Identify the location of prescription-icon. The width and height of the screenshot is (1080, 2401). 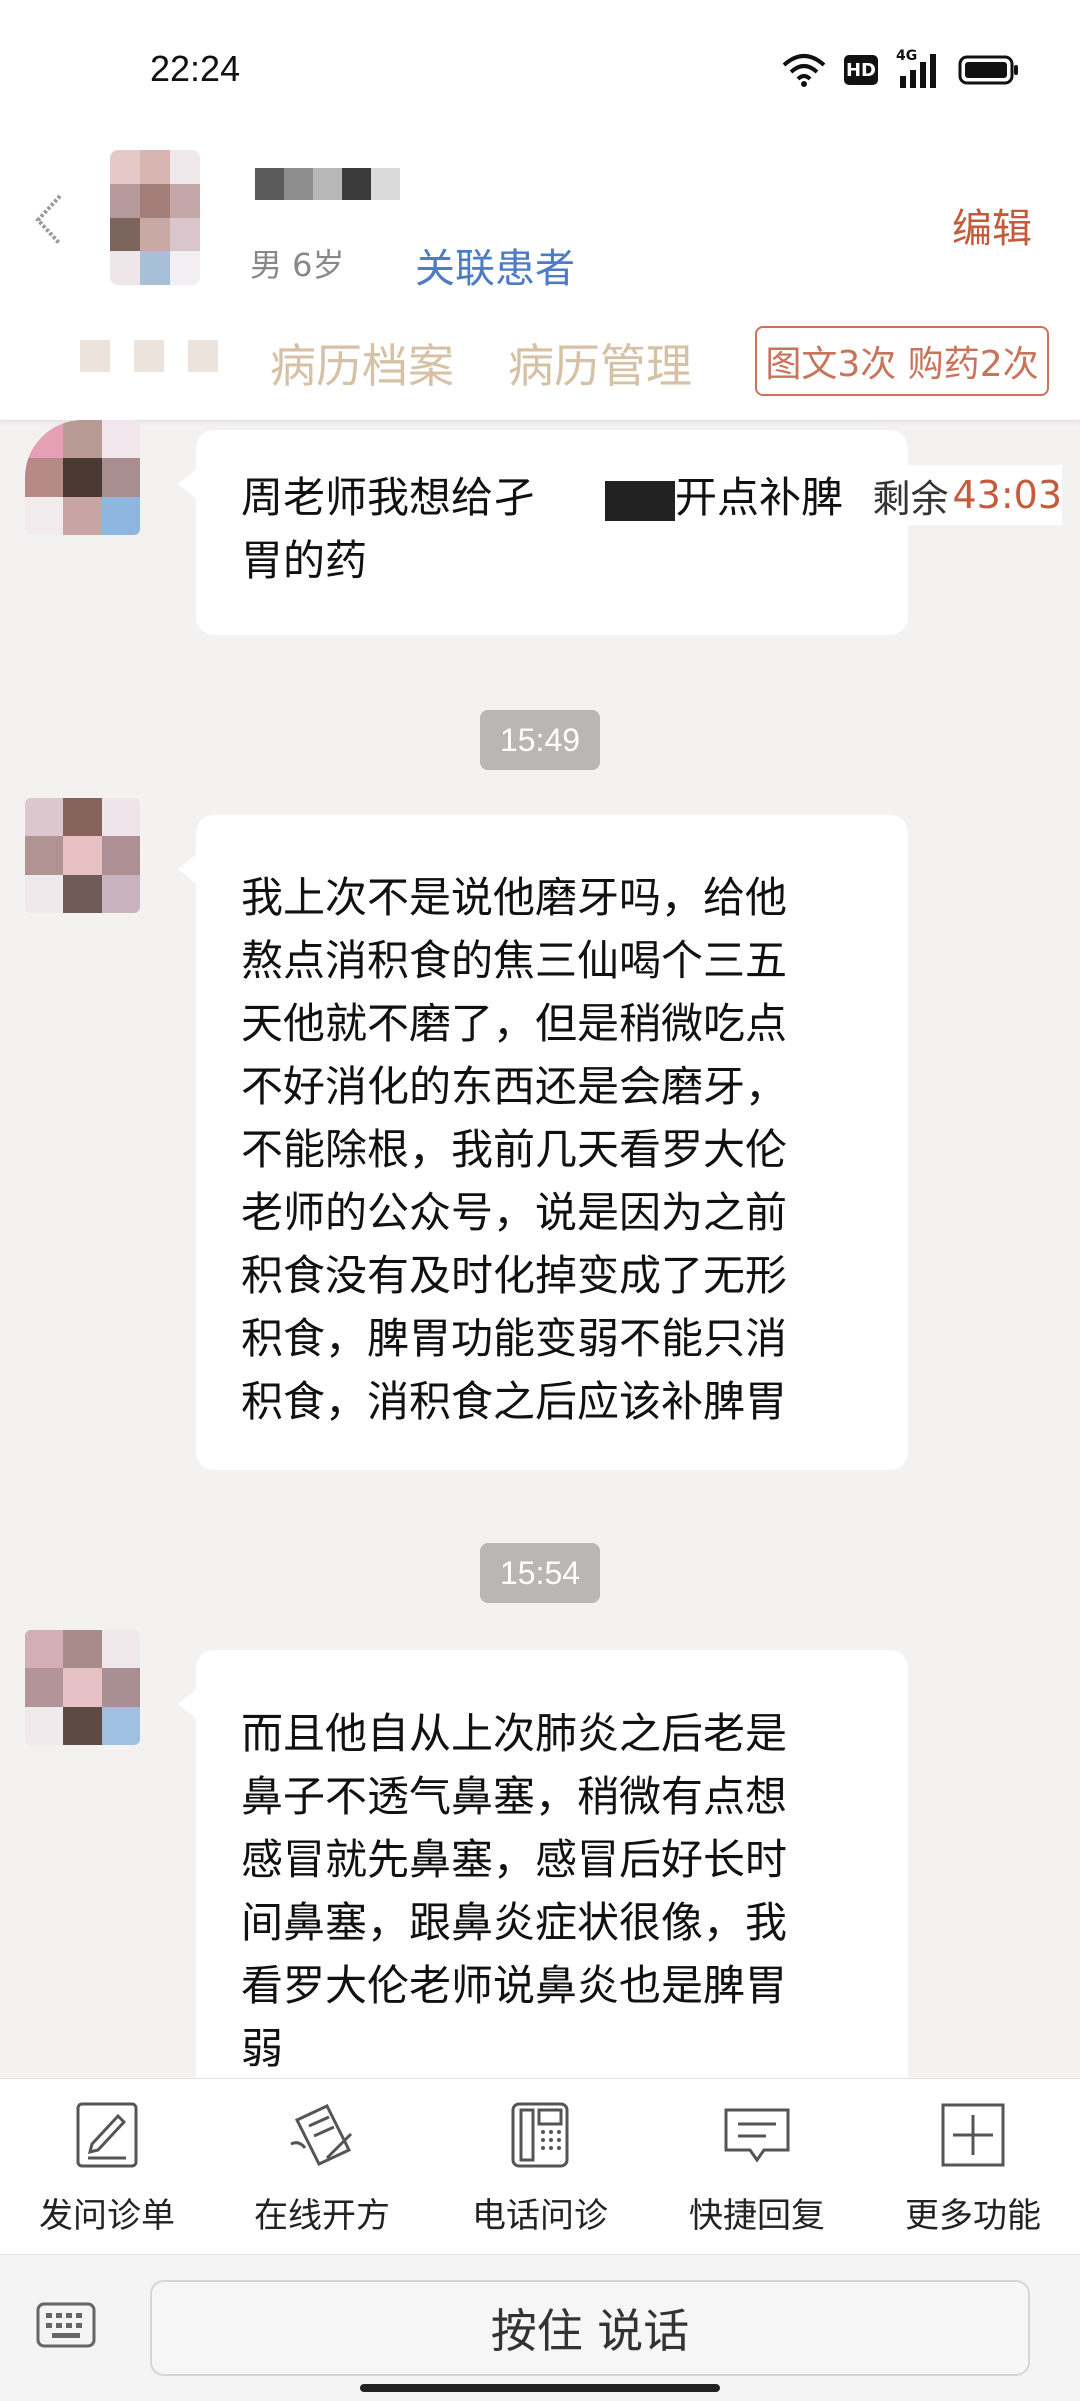
(321, 2135).